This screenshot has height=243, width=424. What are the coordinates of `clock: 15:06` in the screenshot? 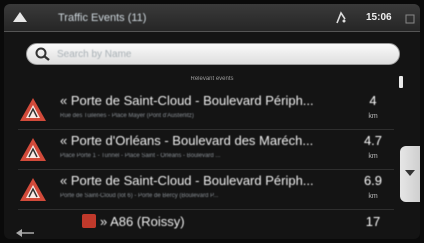 It's located at (379, 17).